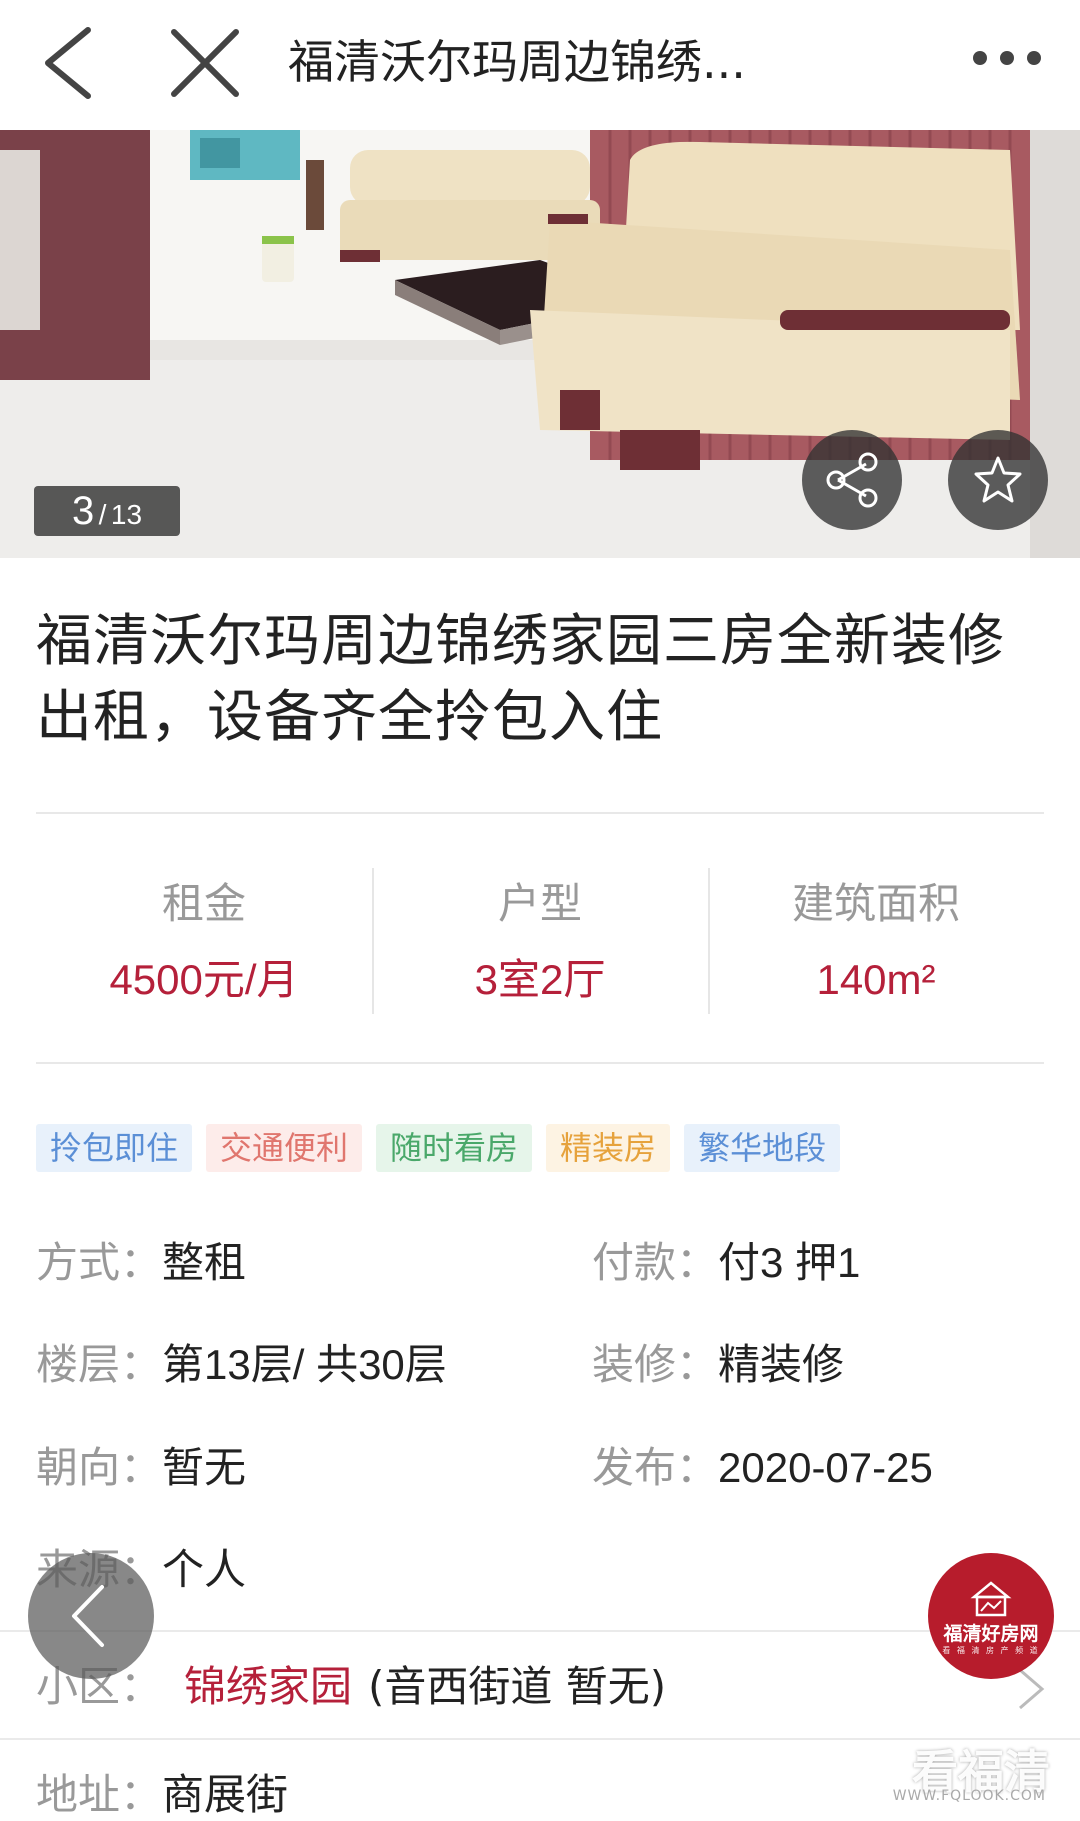 Image resolution: width=1080 pixels, height=1821 pixels. What do you see at coordinates (203, 903) in the screenshot?
I see `stat-label: 租金` at bounding box center [203, 903].